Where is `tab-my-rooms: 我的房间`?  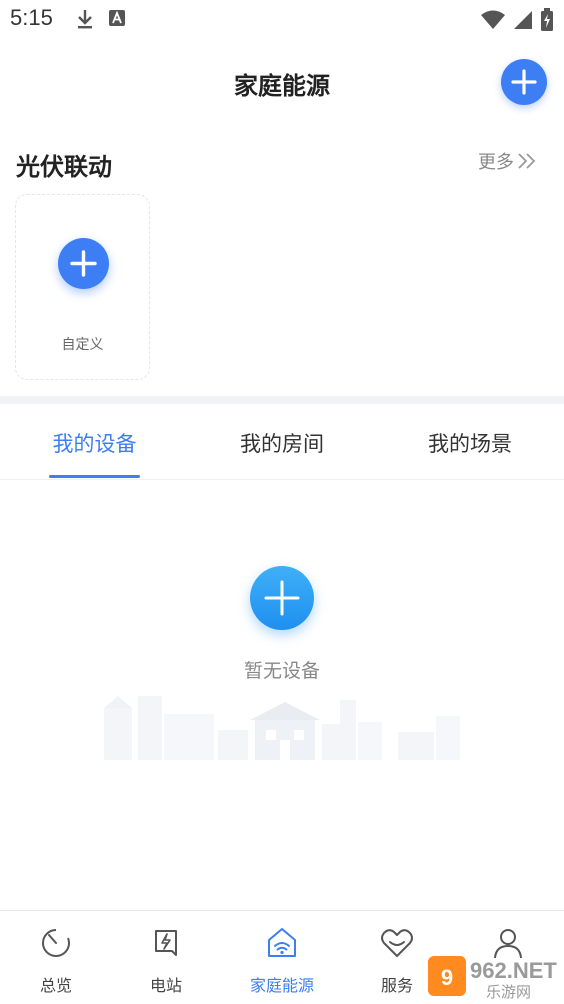
tab-my-rooms: 我的房间 is located at coordinates (282, 443).